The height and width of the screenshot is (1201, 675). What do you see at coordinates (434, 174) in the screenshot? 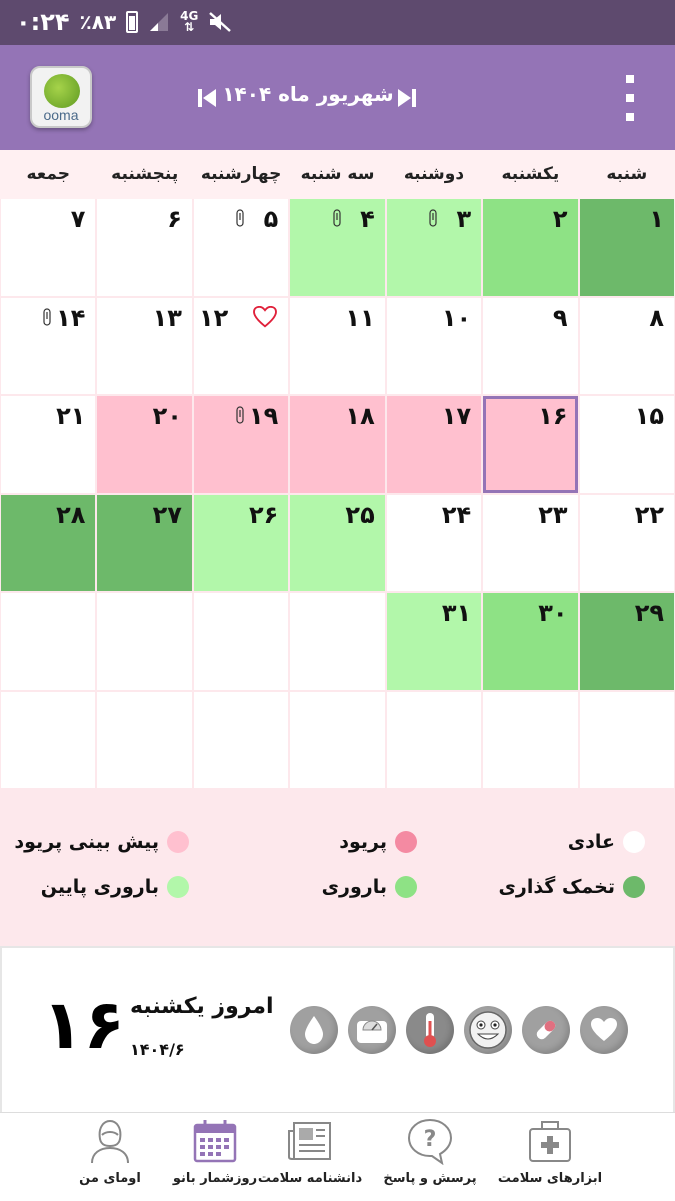
I see `weekday-monday: دوشنبه` at bounding box center [434, 174].